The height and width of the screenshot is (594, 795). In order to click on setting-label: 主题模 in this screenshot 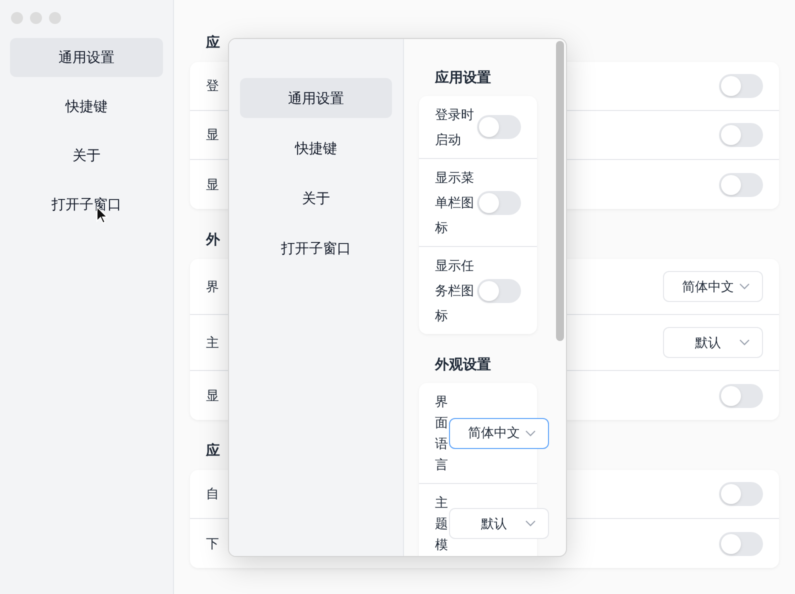, I will do `click(442, 524)`.